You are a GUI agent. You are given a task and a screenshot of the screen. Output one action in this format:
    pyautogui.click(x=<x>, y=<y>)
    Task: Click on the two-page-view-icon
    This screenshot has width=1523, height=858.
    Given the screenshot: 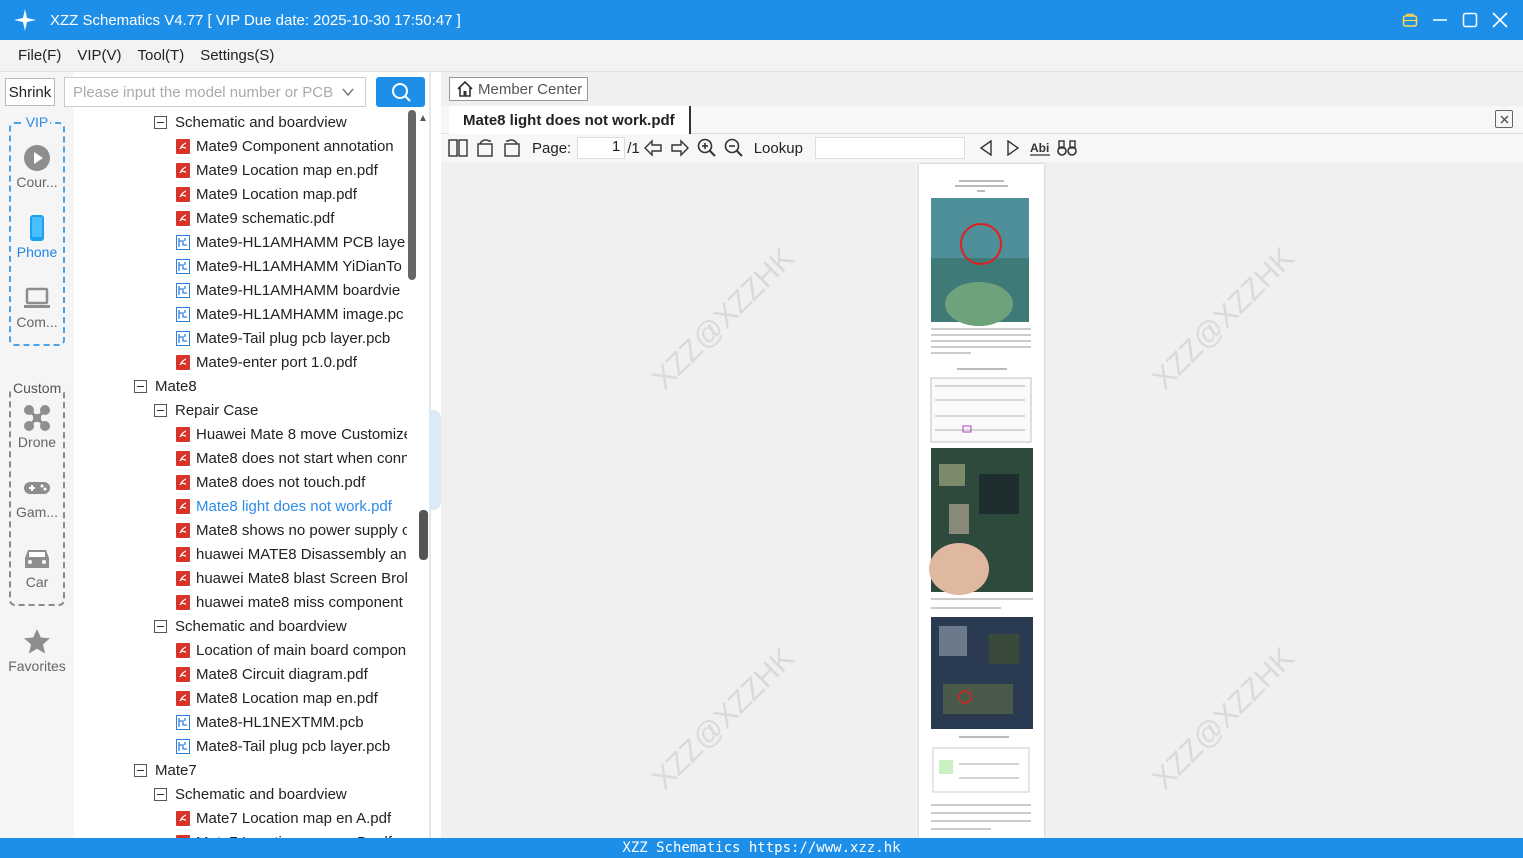 What is the action you would take?
    pyautogui.click(x=458, y=148)
    